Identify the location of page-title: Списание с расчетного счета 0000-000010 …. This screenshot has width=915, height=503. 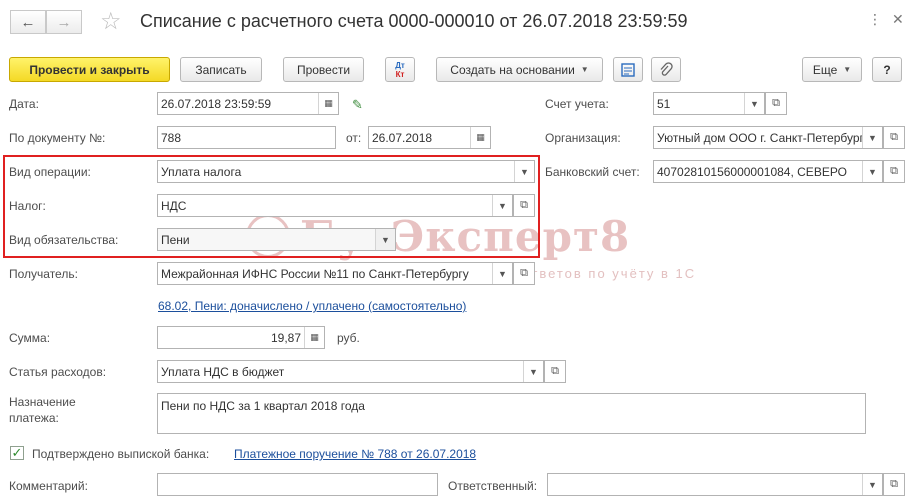
(414, 21).